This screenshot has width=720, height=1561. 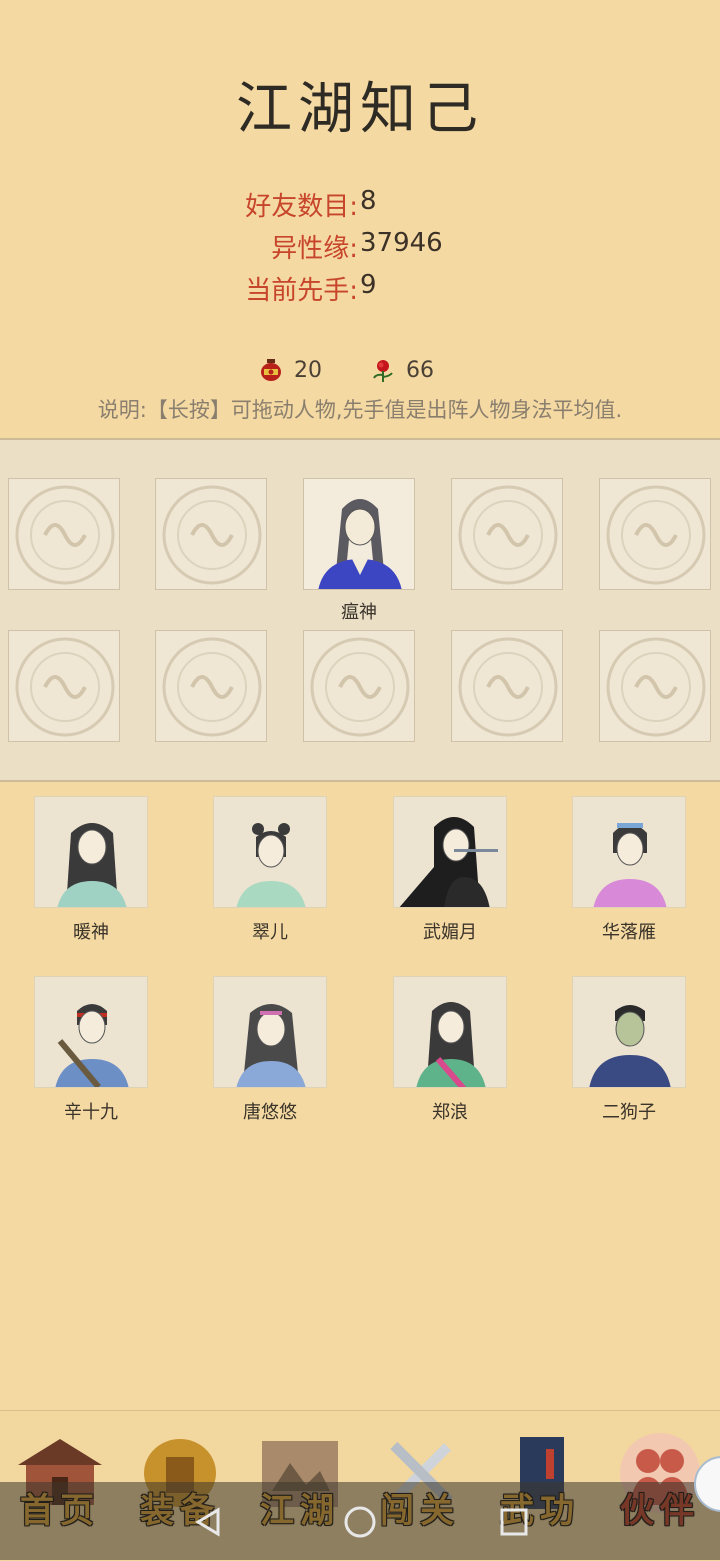 I want to click on system-navigation-bar, so click(x=360, y=1521).